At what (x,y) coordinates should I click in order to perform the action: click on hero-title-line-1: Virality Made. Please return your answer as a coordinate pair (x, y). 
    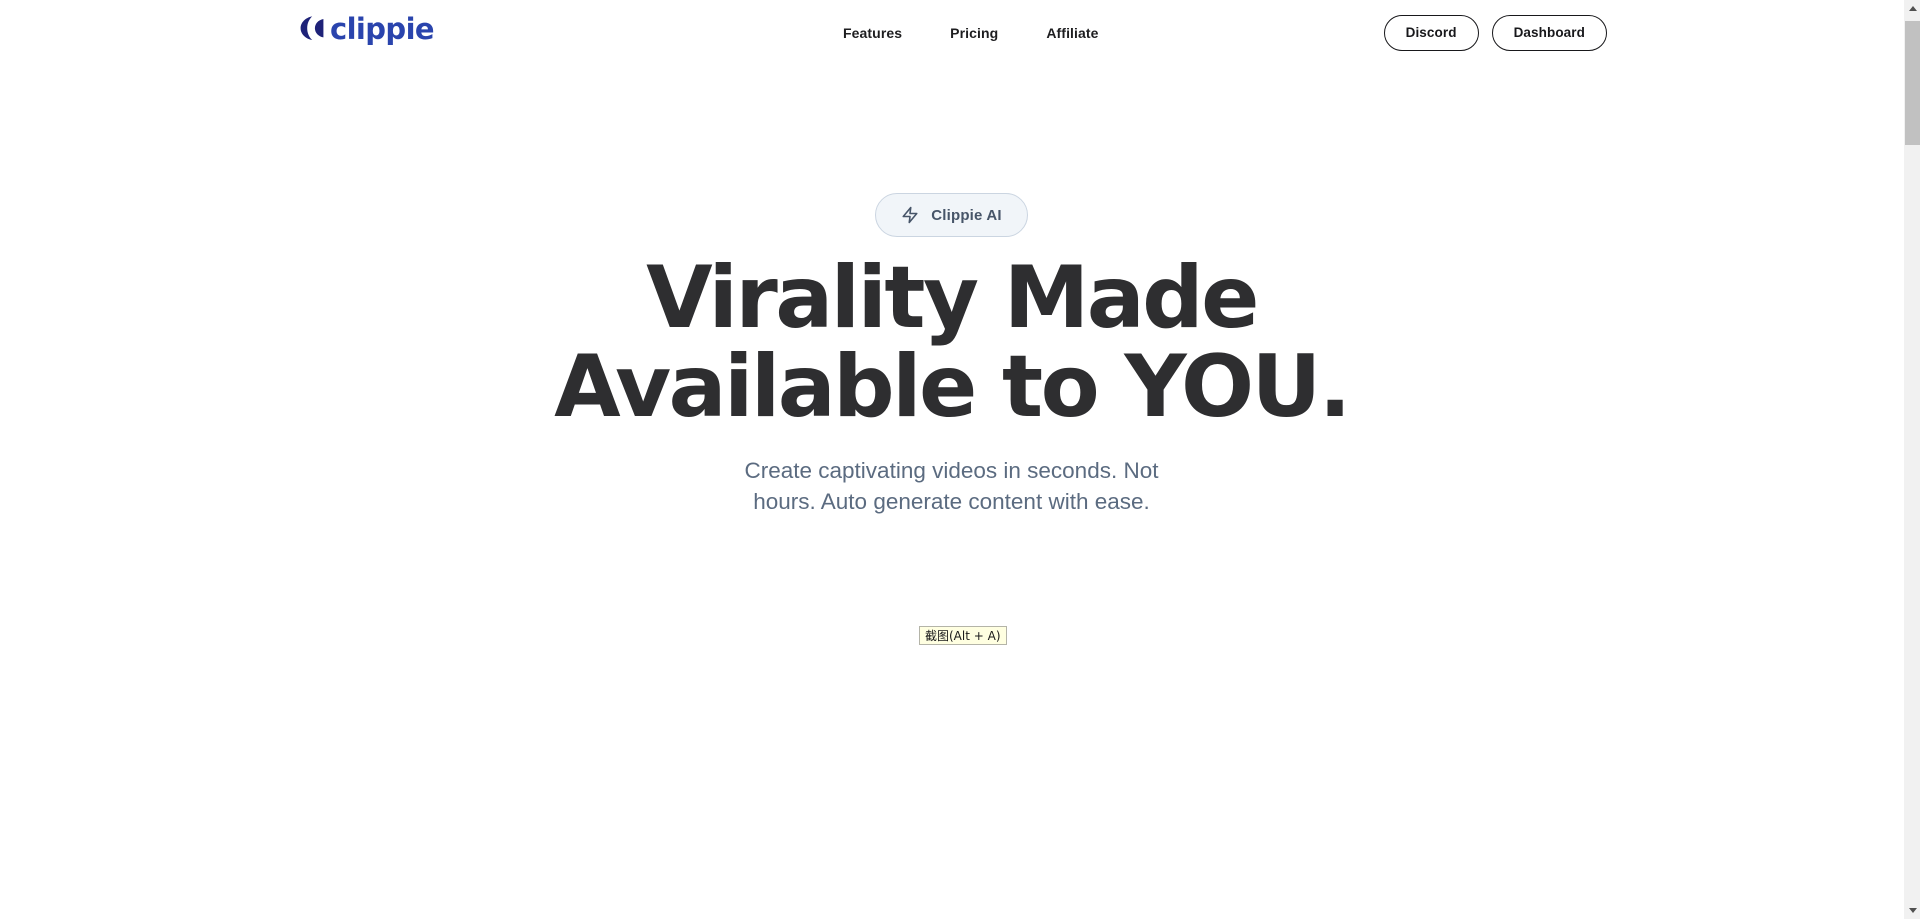
    Looking at the image, I should click on (952, 298).